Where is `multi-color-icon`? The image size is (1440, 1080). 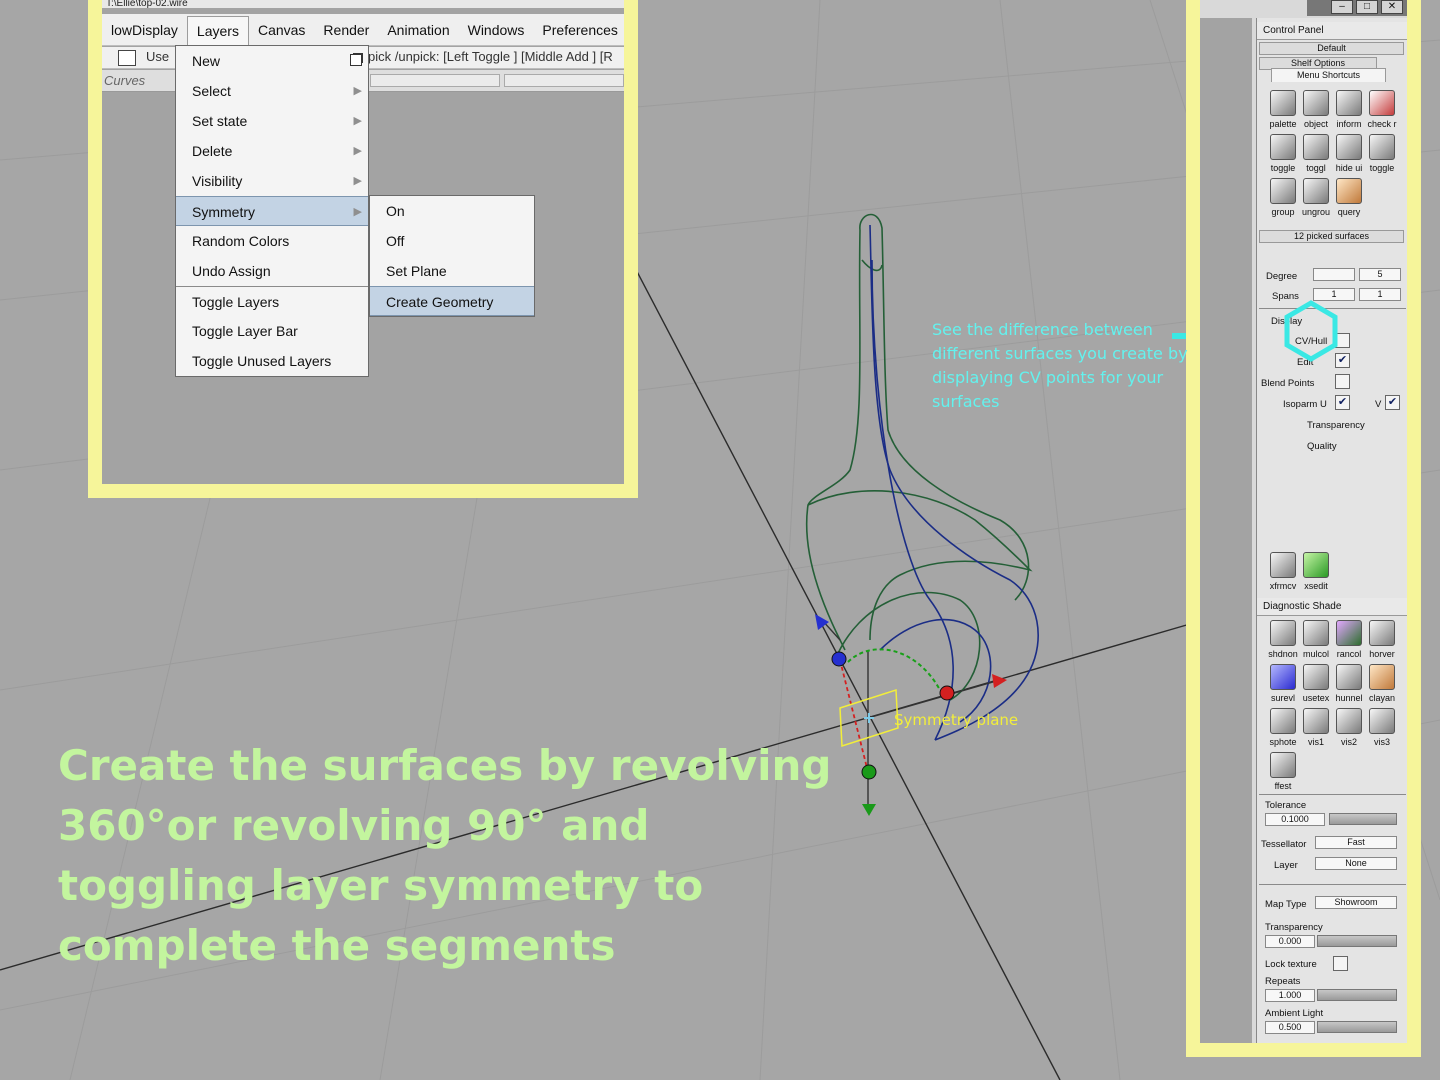 multi-color-icon is located at coordinates (1316, 633).